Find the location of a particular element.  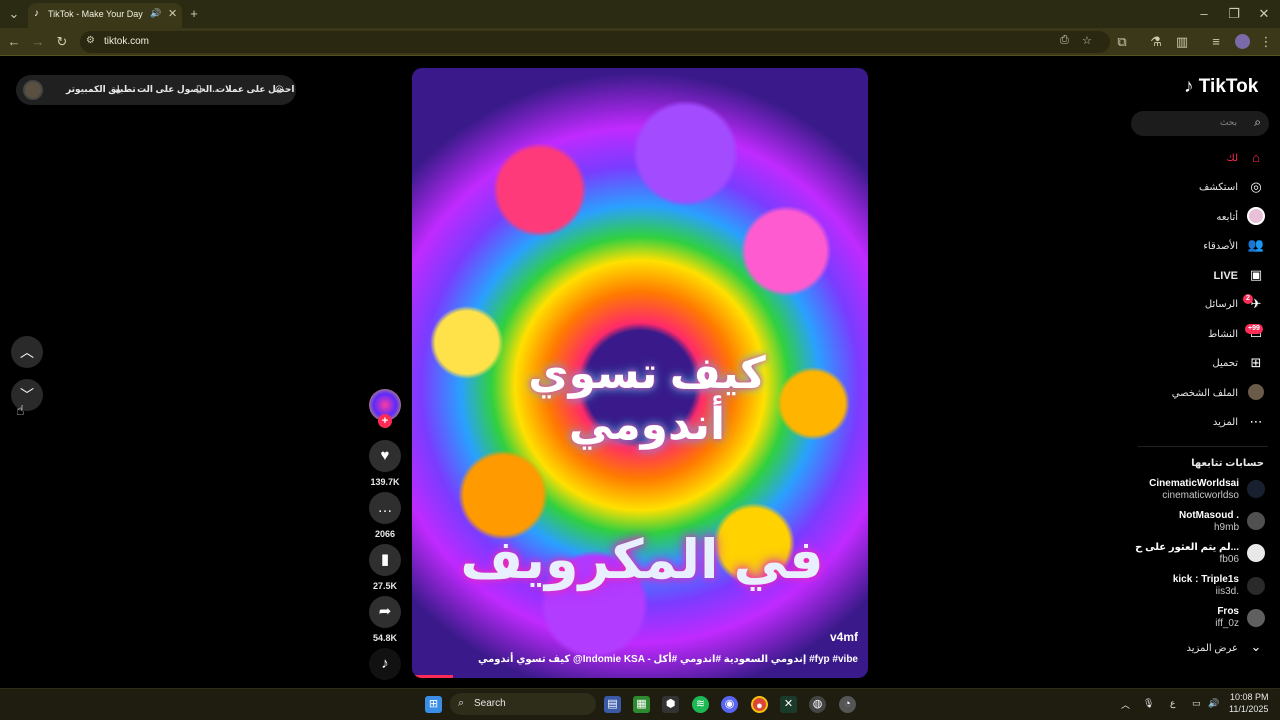

search-input: بحث ⌕ is located at coordinates (1200, 123).